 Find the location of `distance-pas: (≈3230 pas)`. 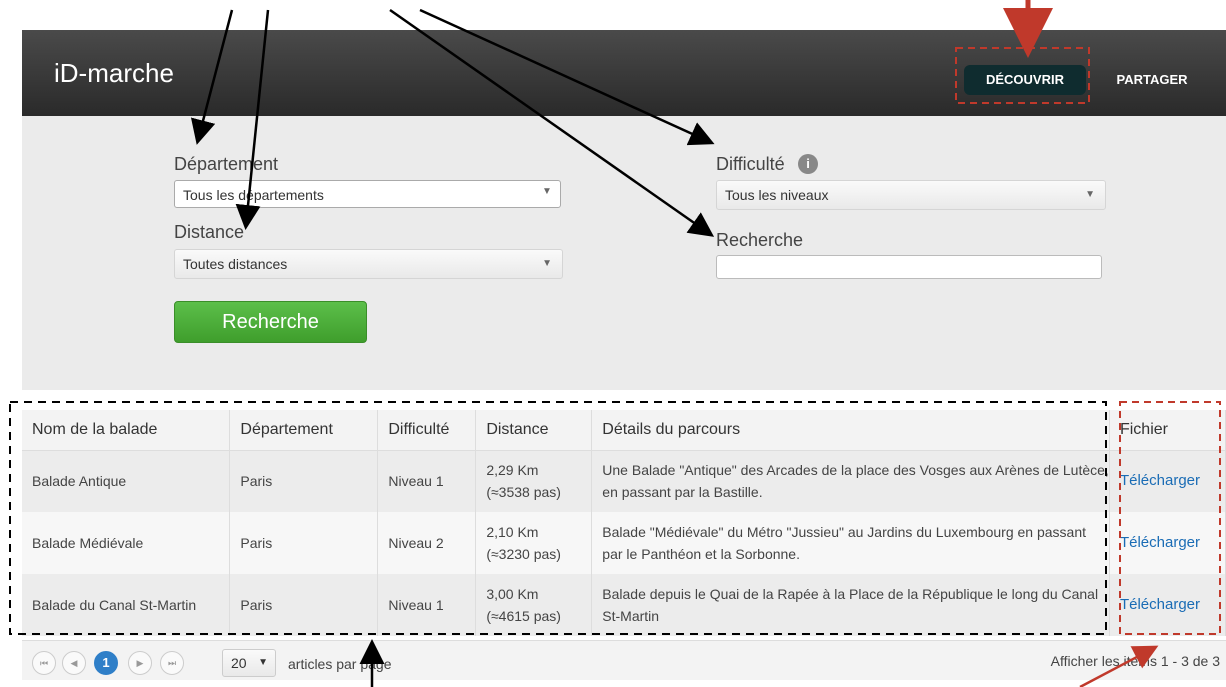

distance-pas: (≈3230 pas) is located at coordinates (523, 554).